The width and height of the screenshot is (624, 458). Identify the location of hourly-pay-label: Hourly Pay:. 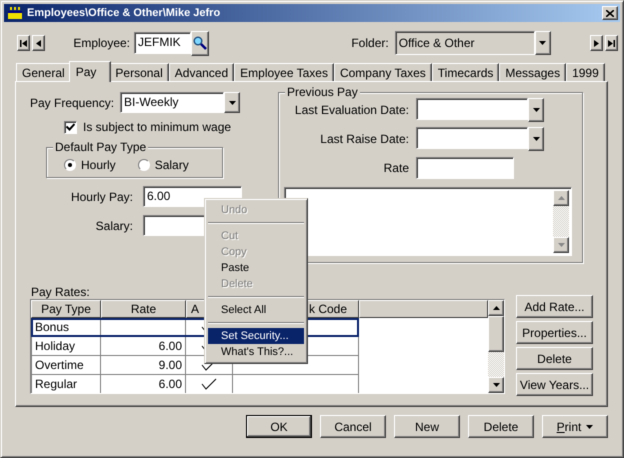
(101, 197).